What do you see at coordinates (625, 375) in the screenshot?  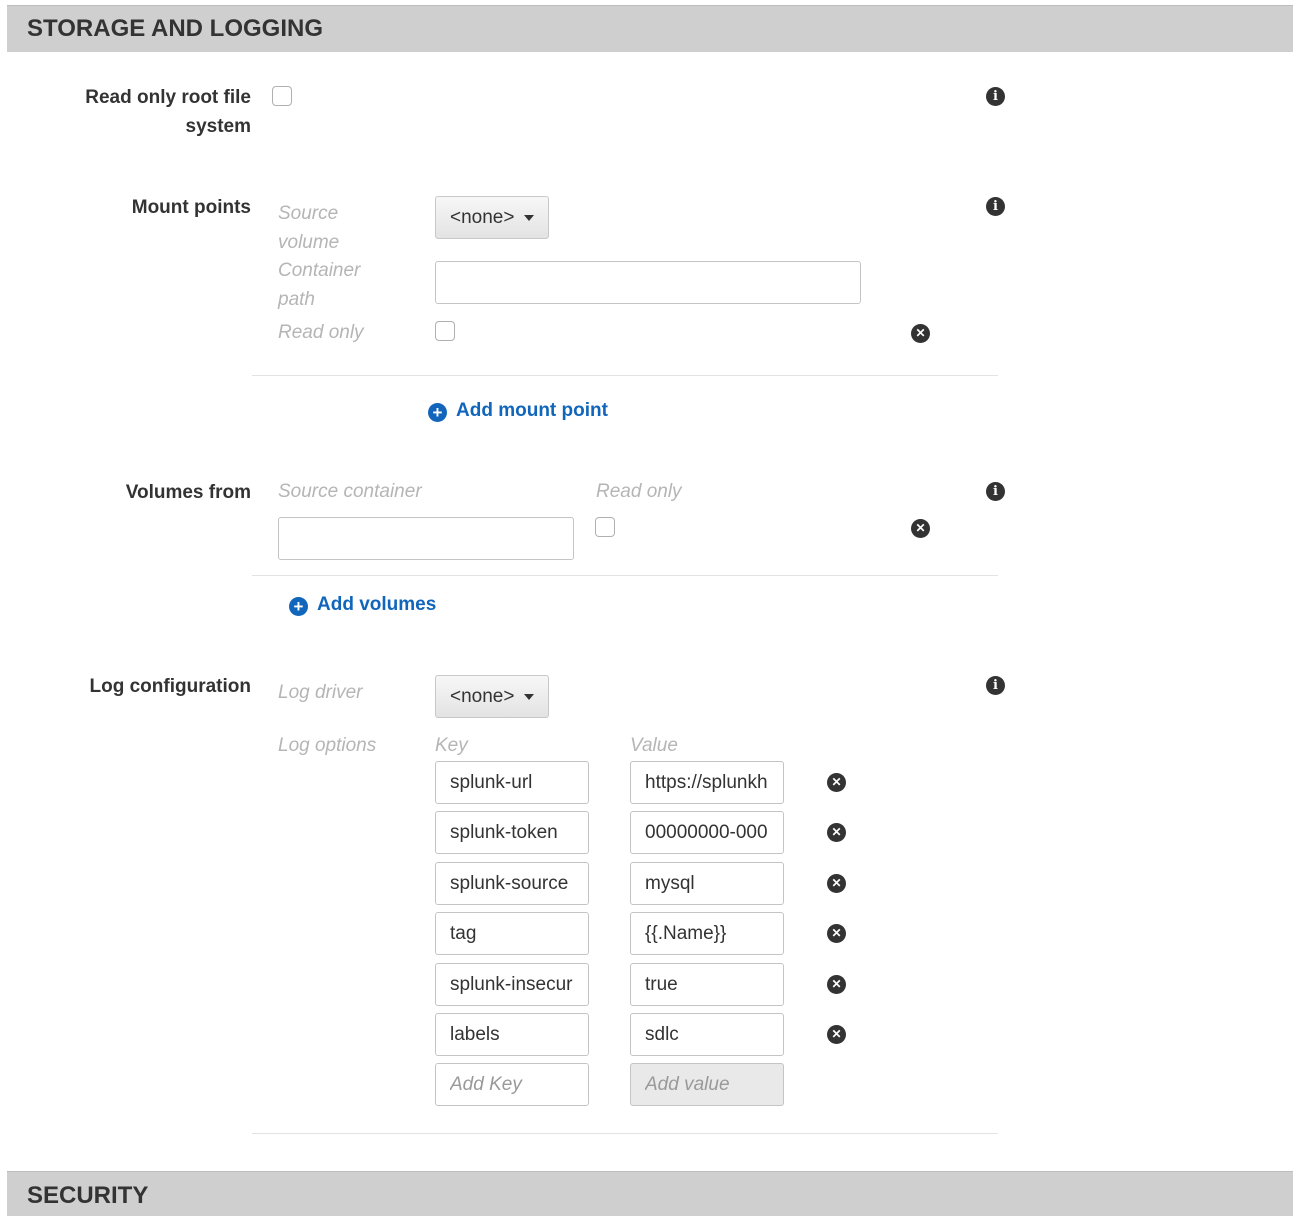 I see `mount-points-divider` at bounding box center [625, 375].